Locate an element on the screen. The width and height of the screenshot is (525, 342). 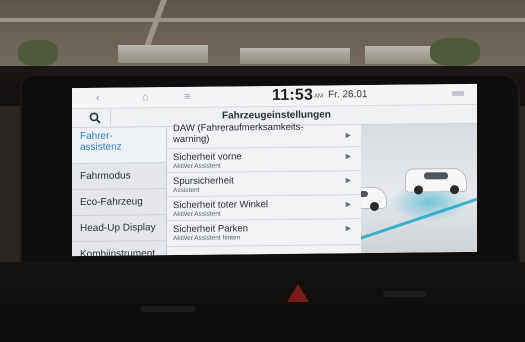
setting-row-daw: DAW (Fahreraufmerksamkeits- warning) ▶ is located at coordinates (264, 135).